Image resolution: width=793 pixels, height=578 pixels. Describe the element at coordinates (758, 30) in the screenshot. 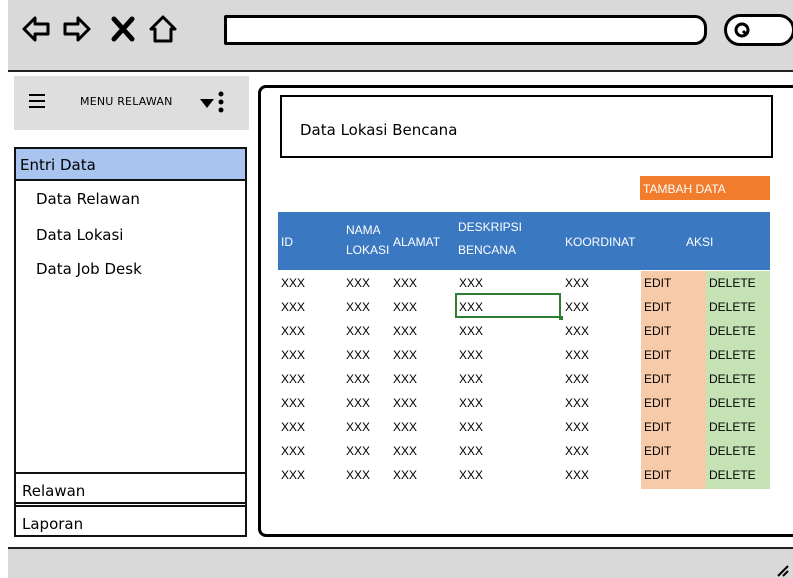

I see `search-button` at that location.